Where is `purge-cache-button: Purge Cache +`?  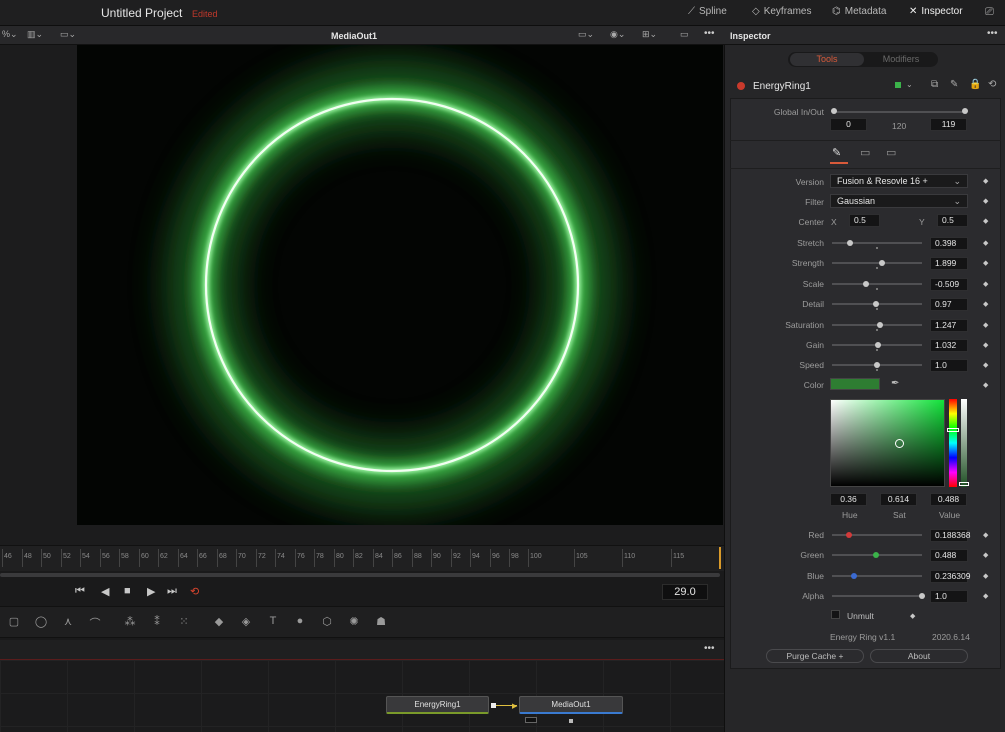
purge-cache-button: Purge Cache + is located at coordinates (815, 656).